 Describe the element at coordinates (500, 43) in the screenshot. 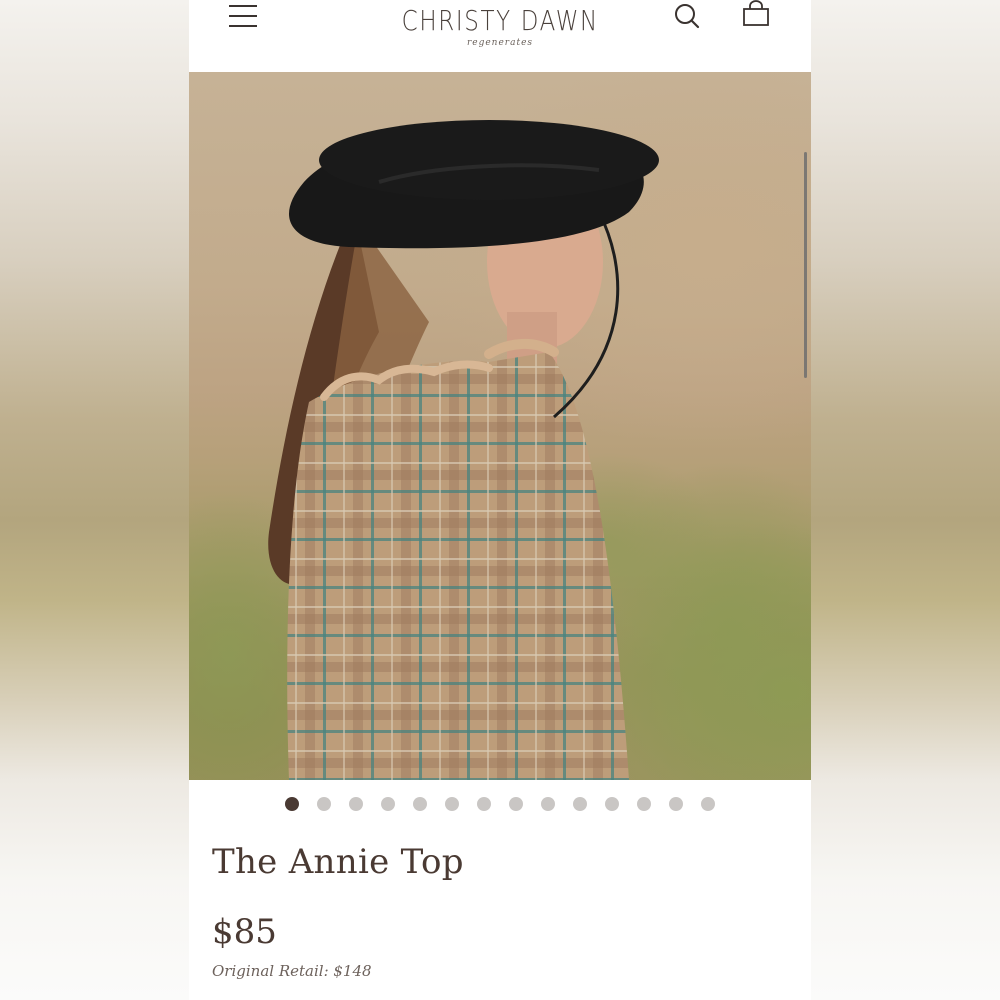

I see `brand-tagline: regenerates` at that location.